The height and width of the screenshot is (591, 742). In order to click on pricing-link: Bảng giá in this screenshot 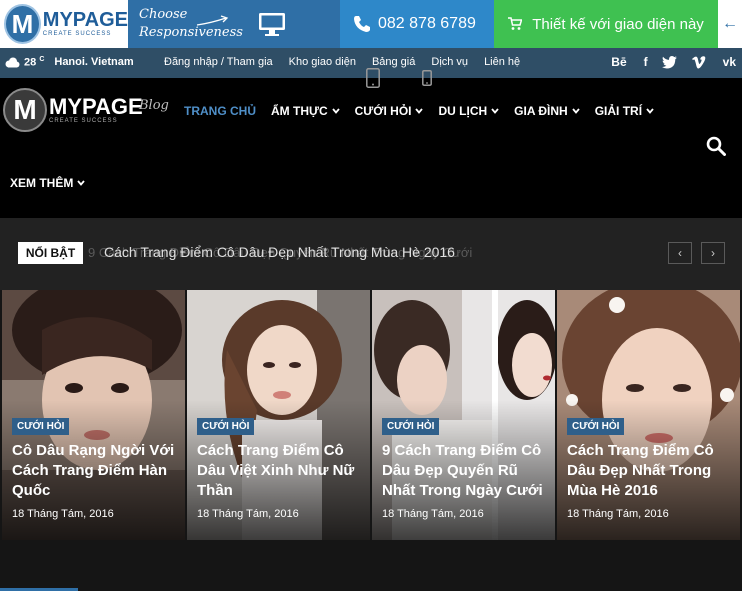, I will do `click(393, 62)`.